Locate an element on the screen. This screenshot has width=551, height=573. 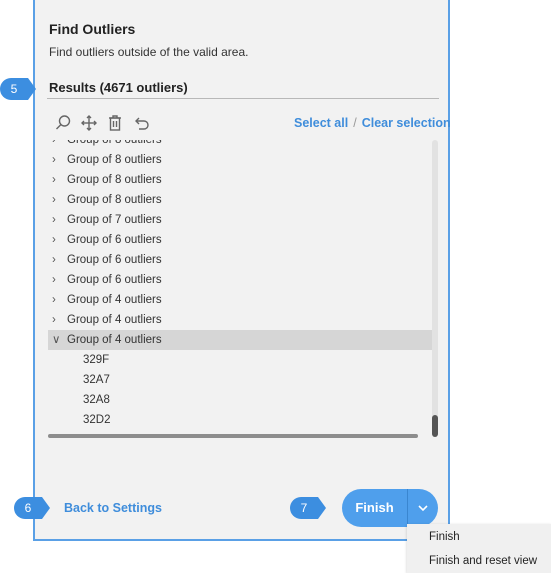
results-heading: Results (4671 outliers) is located at coordinates (118, 87).